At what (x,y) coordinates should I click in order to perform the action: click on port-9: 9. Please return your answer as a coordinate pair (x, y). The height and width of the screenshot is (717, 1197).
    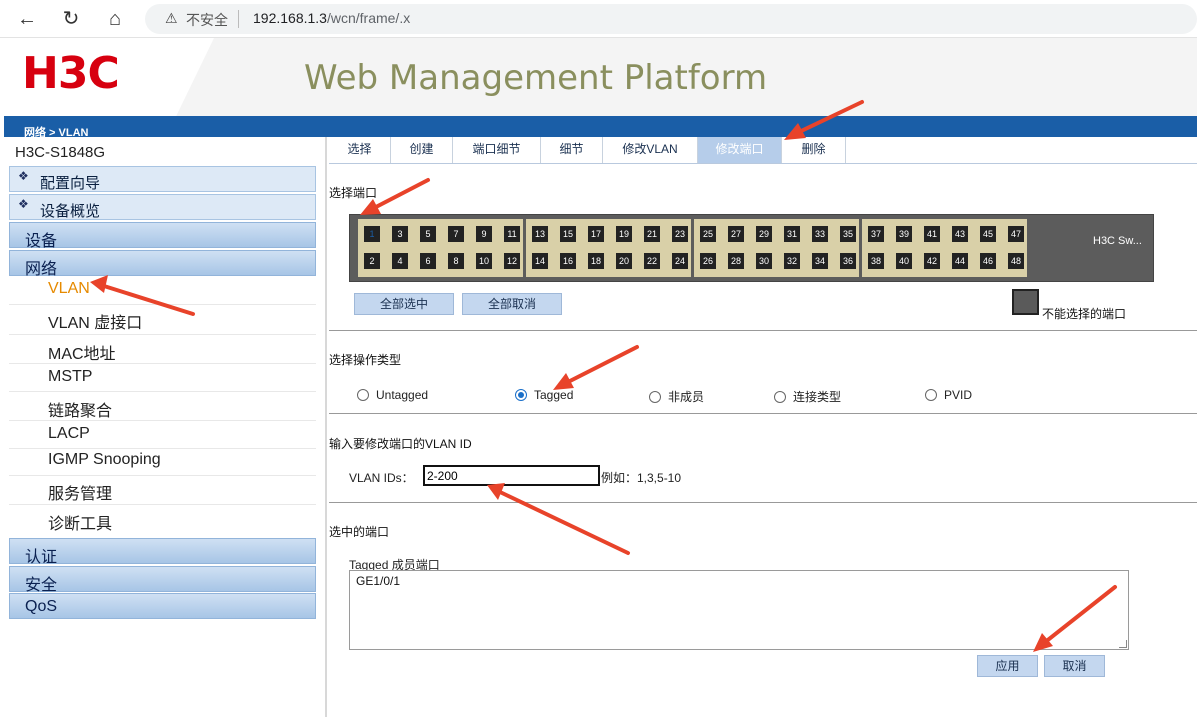
    Looking at the image, I should click on (484, 234).